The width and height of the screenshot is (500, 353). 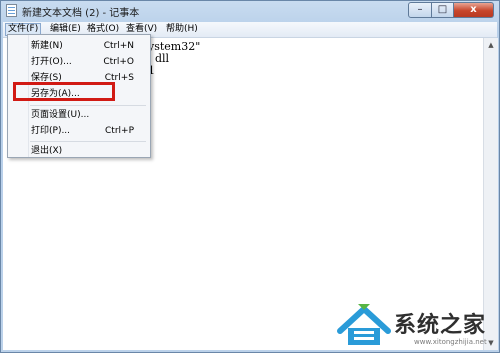 I want to click on watermark: 系统之家 www.xitongzhijia.net, so click(x=418, y=323).